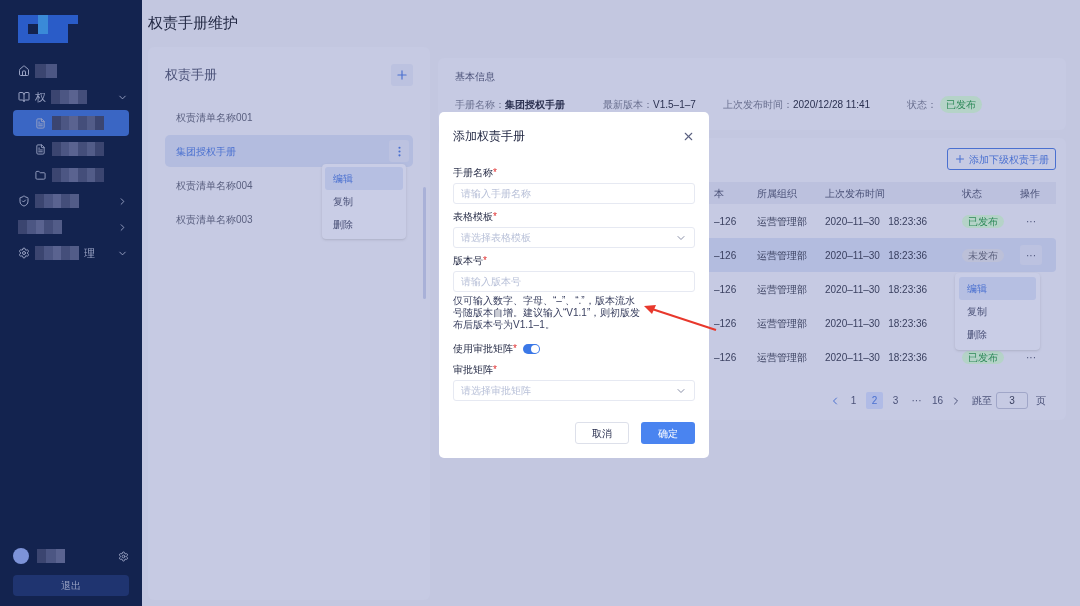 Image resolution: width=1080 pixels, height=606 pixels. I want to click on more-icon, so click(399, 151).